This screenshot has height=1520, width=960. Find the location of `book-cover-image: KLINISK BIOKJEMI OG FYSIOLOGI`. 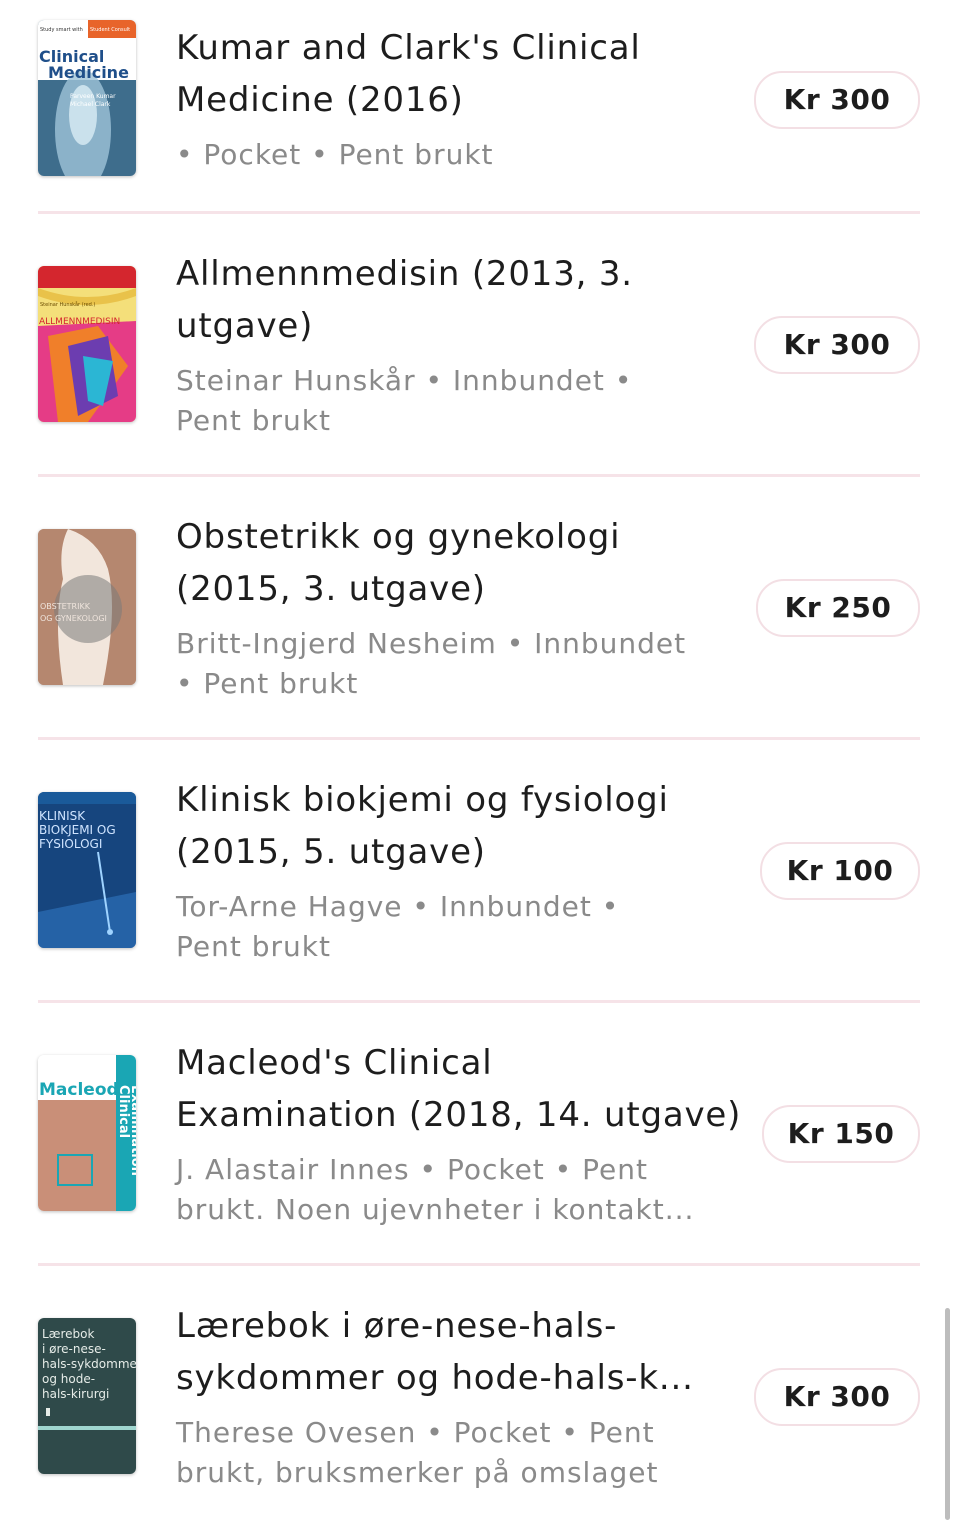

book-cover-image: KLINISK BIOKJEMI OG FYSIOLOGI is located at coordinates (87, 870).